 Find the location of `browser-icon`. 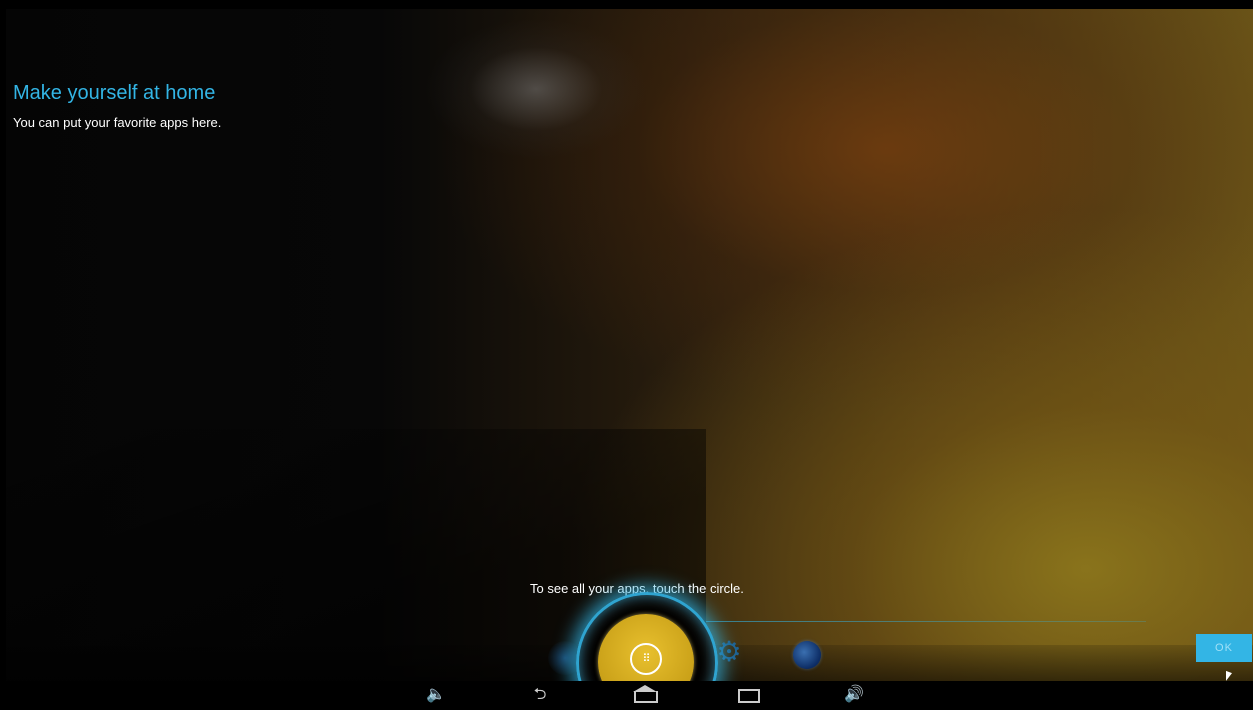

browser-icon is located at coordinates (807, 655).